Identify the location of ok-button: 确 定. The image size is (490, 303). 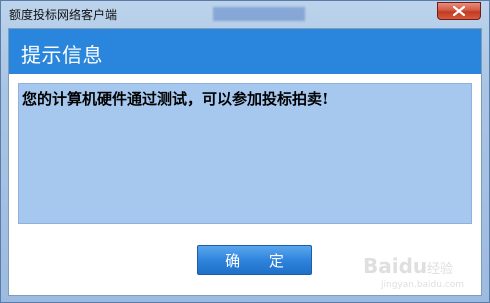
(254, 260).